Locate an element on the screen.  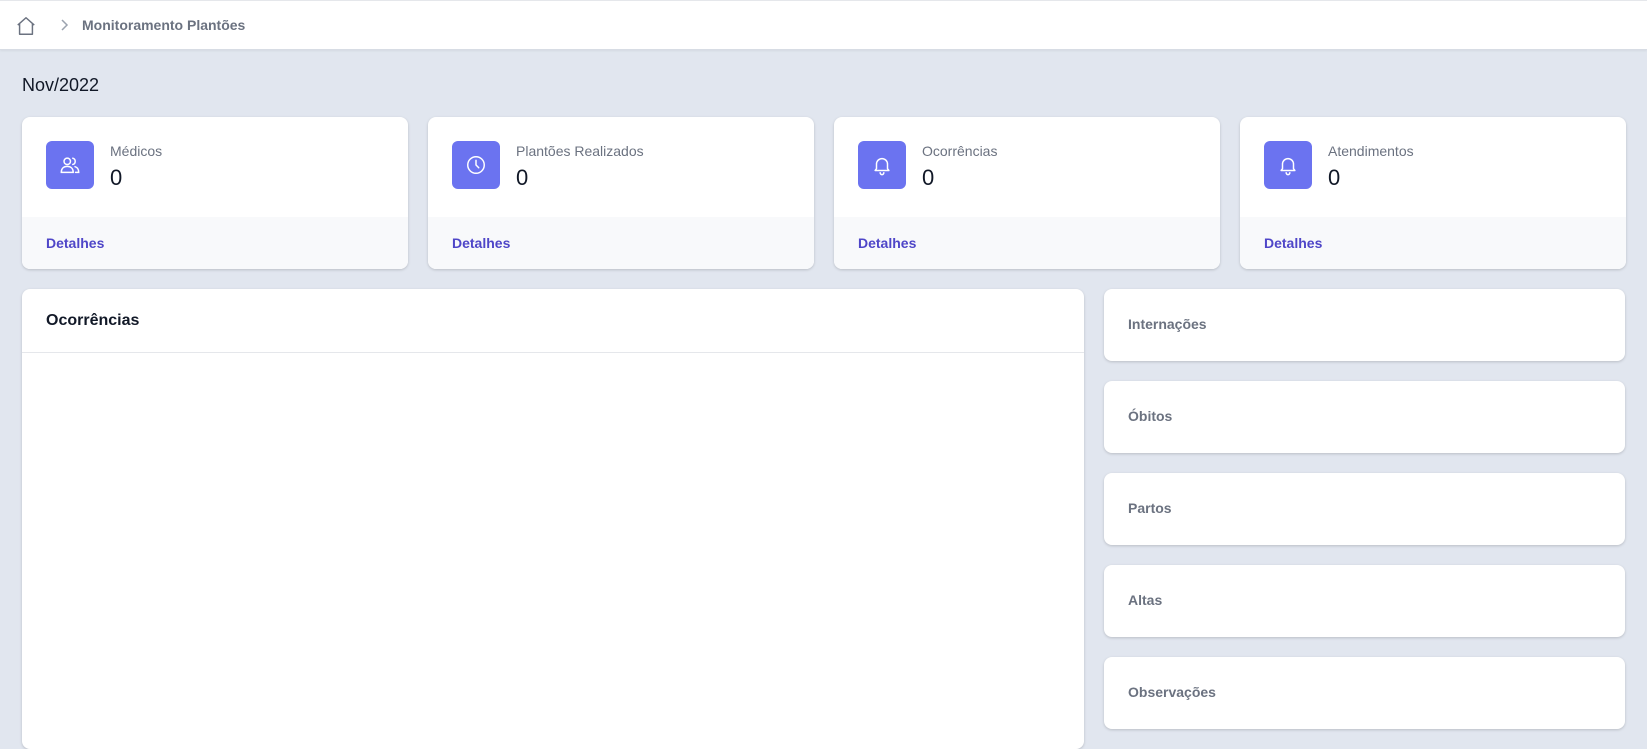
side-card-internacoes: Internações is located at coordinates (1364, 325).